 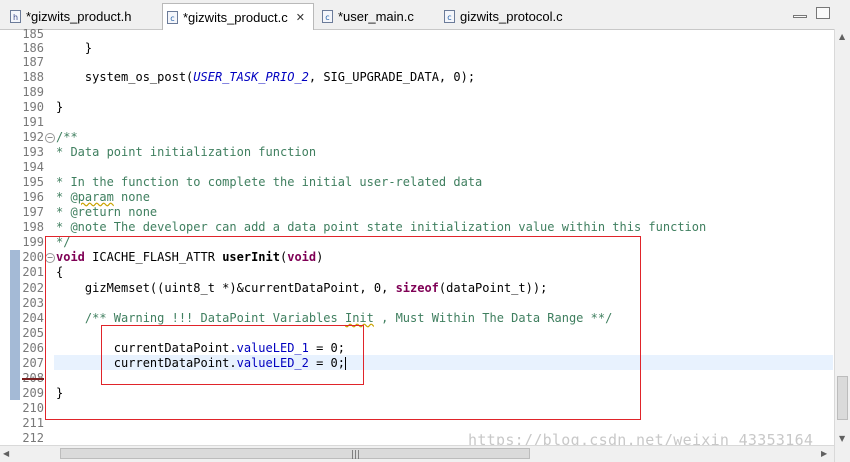 I want to click on line-number: 192, so click(x=33, y=137).